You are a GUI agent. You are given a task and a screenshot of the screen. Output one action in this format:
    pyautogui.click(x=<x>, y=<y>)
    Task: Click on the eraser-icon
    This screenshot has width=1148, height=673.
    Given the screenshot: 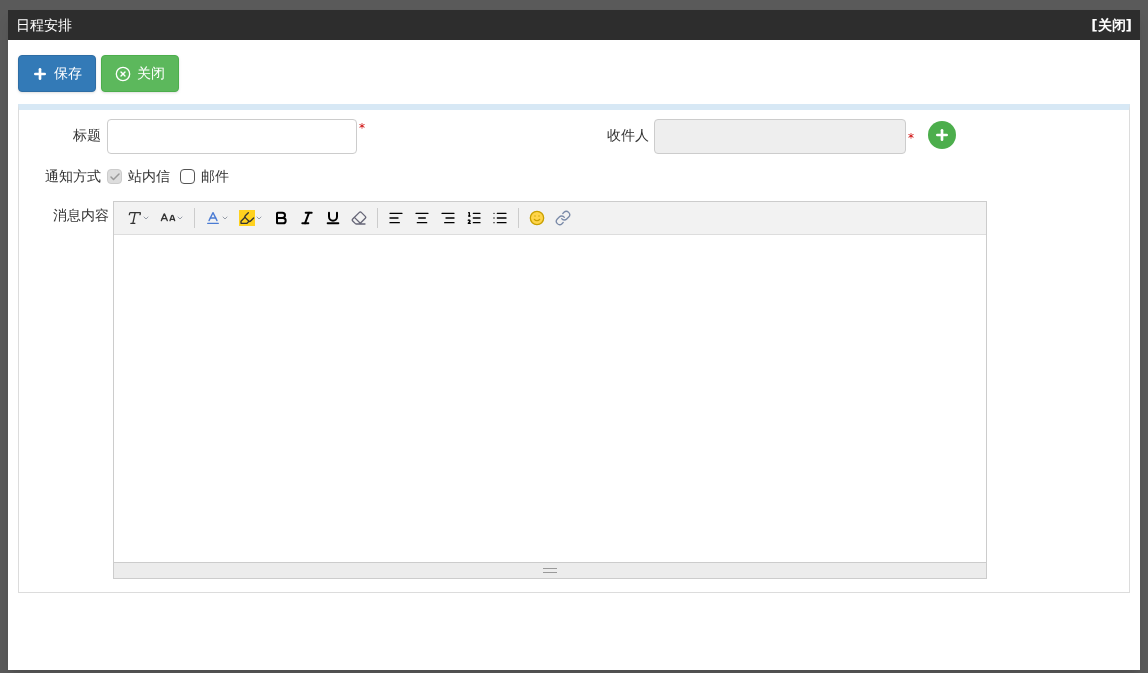 What is the action you would take?
    pyautogui.click(x=359, y=218)
    